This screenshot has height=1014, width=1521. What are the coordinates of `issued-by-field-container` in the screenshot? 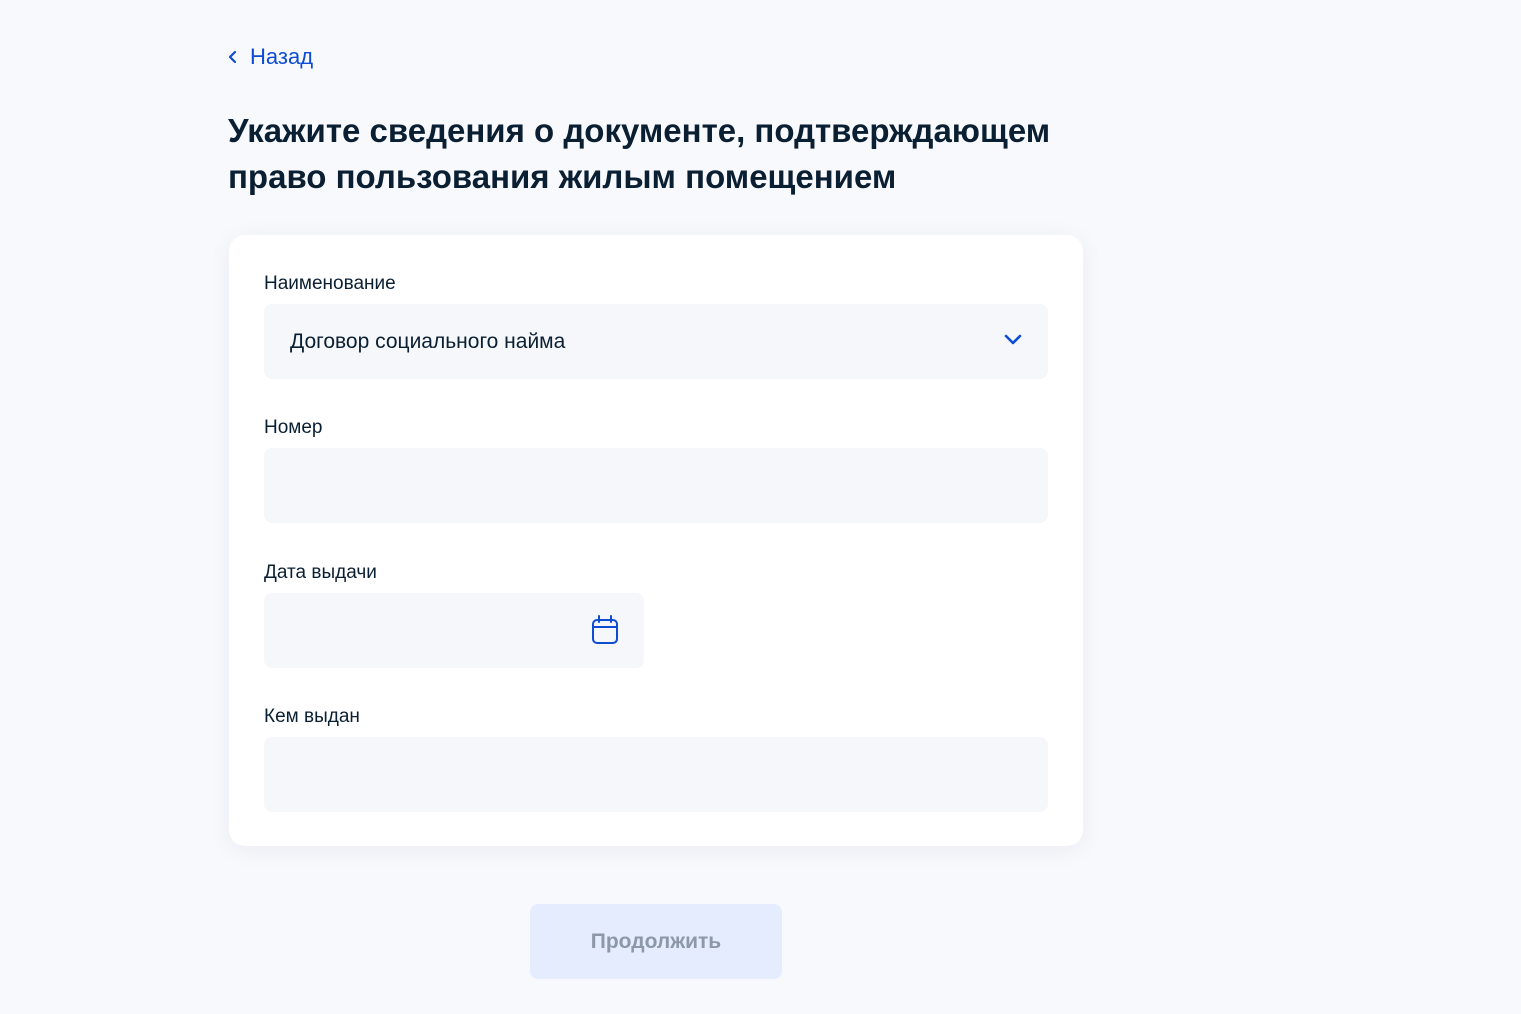 It's located at (656, 774).